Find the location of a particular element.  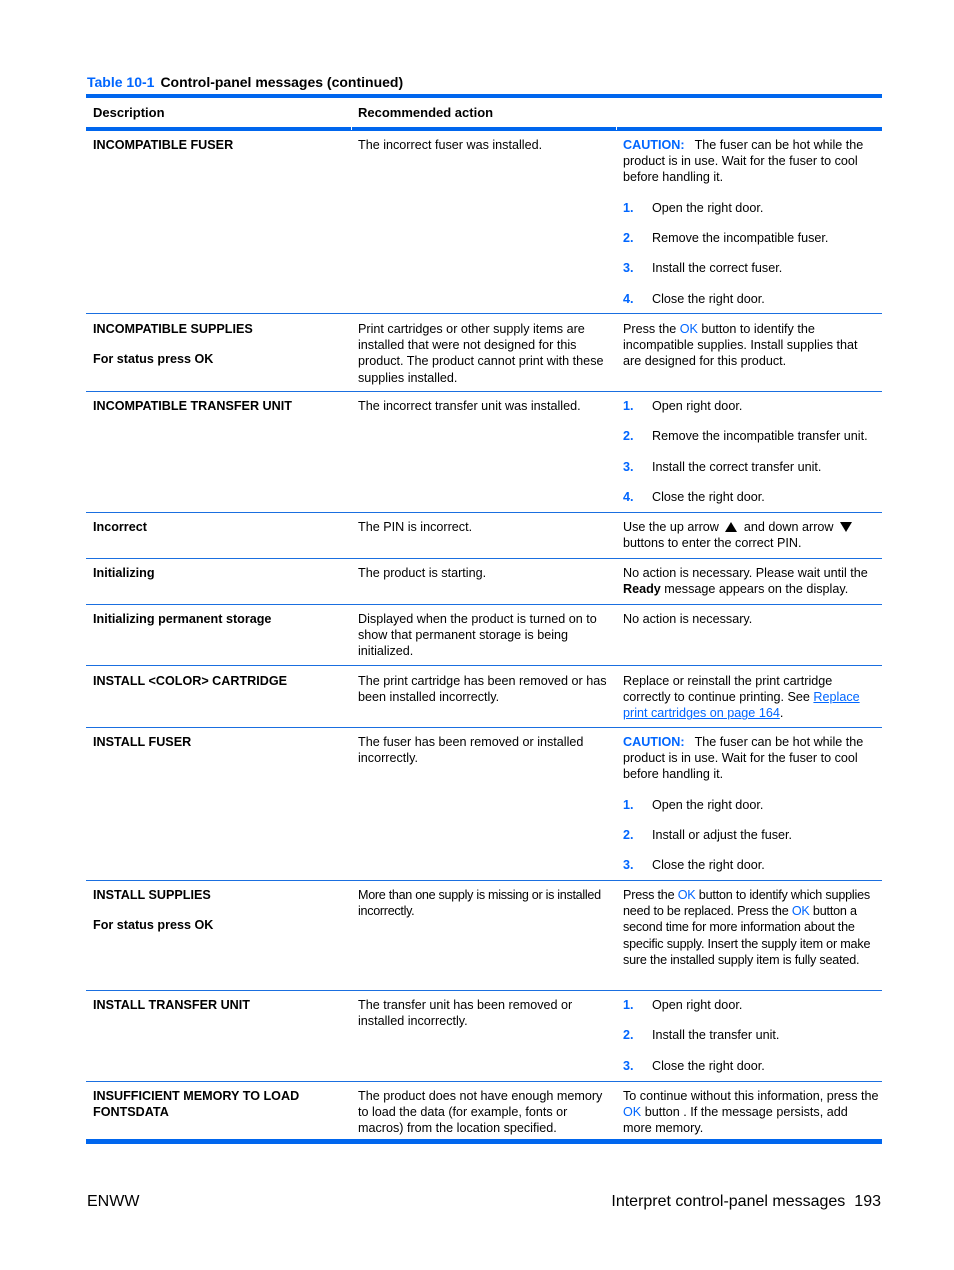

caution-label: CAUTION: is located at coordinates (654, 742).